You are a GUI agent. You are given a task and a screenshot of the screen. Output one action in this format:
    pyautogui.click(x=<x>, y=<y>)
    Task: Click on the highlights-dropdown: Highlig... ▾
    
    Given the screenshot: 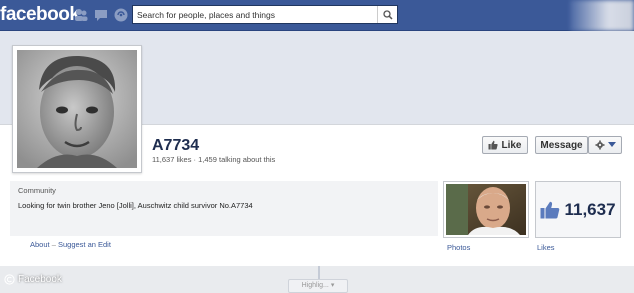 What is the action you would take?
    pyautogui.click(x=318, y=286)
    